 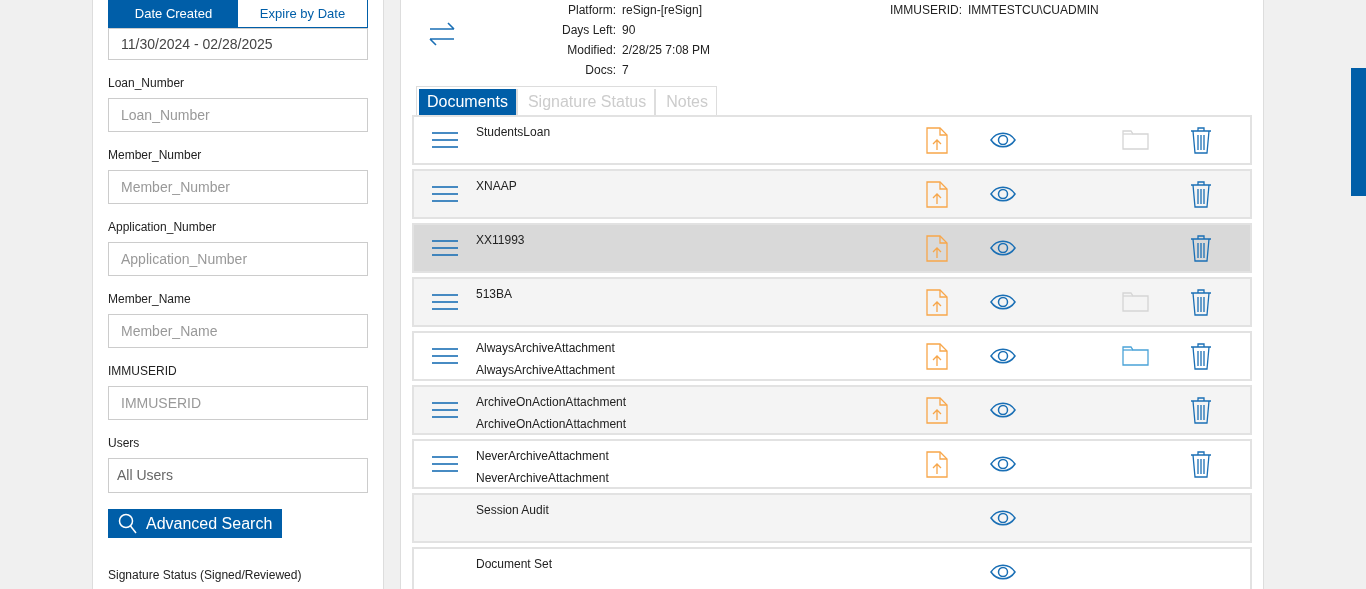 What do you see at coordinates (663, 10) in the screenshot?
I see `detail-value: reSign-[reSign]` at bounding box center [663, 10].